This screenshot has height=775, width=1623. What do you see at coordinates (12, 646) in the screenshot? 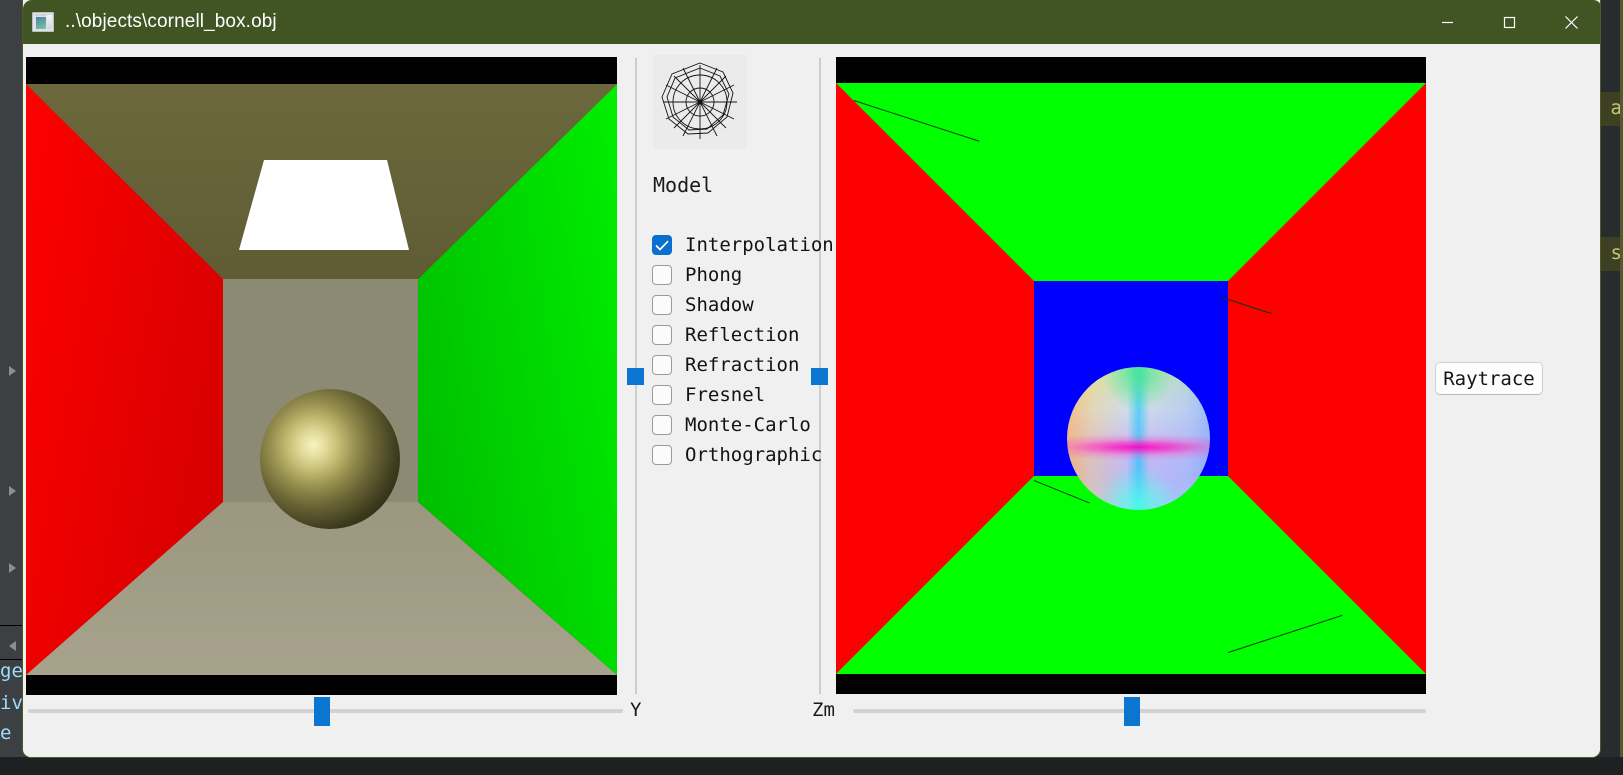
I see `chevron-left-icon` at bounding box center [12, 646].